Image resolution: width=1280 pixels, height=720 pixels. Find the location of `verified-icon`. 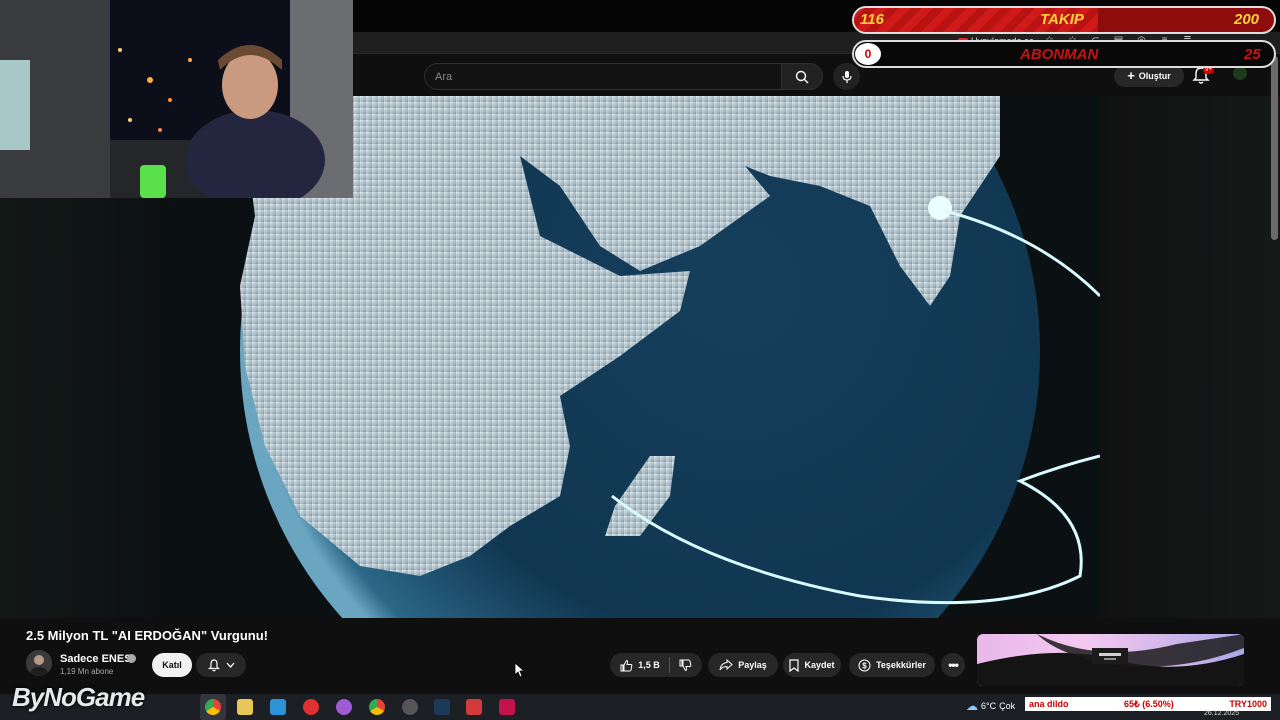

verified-icon is located at coordinates (131, 658).